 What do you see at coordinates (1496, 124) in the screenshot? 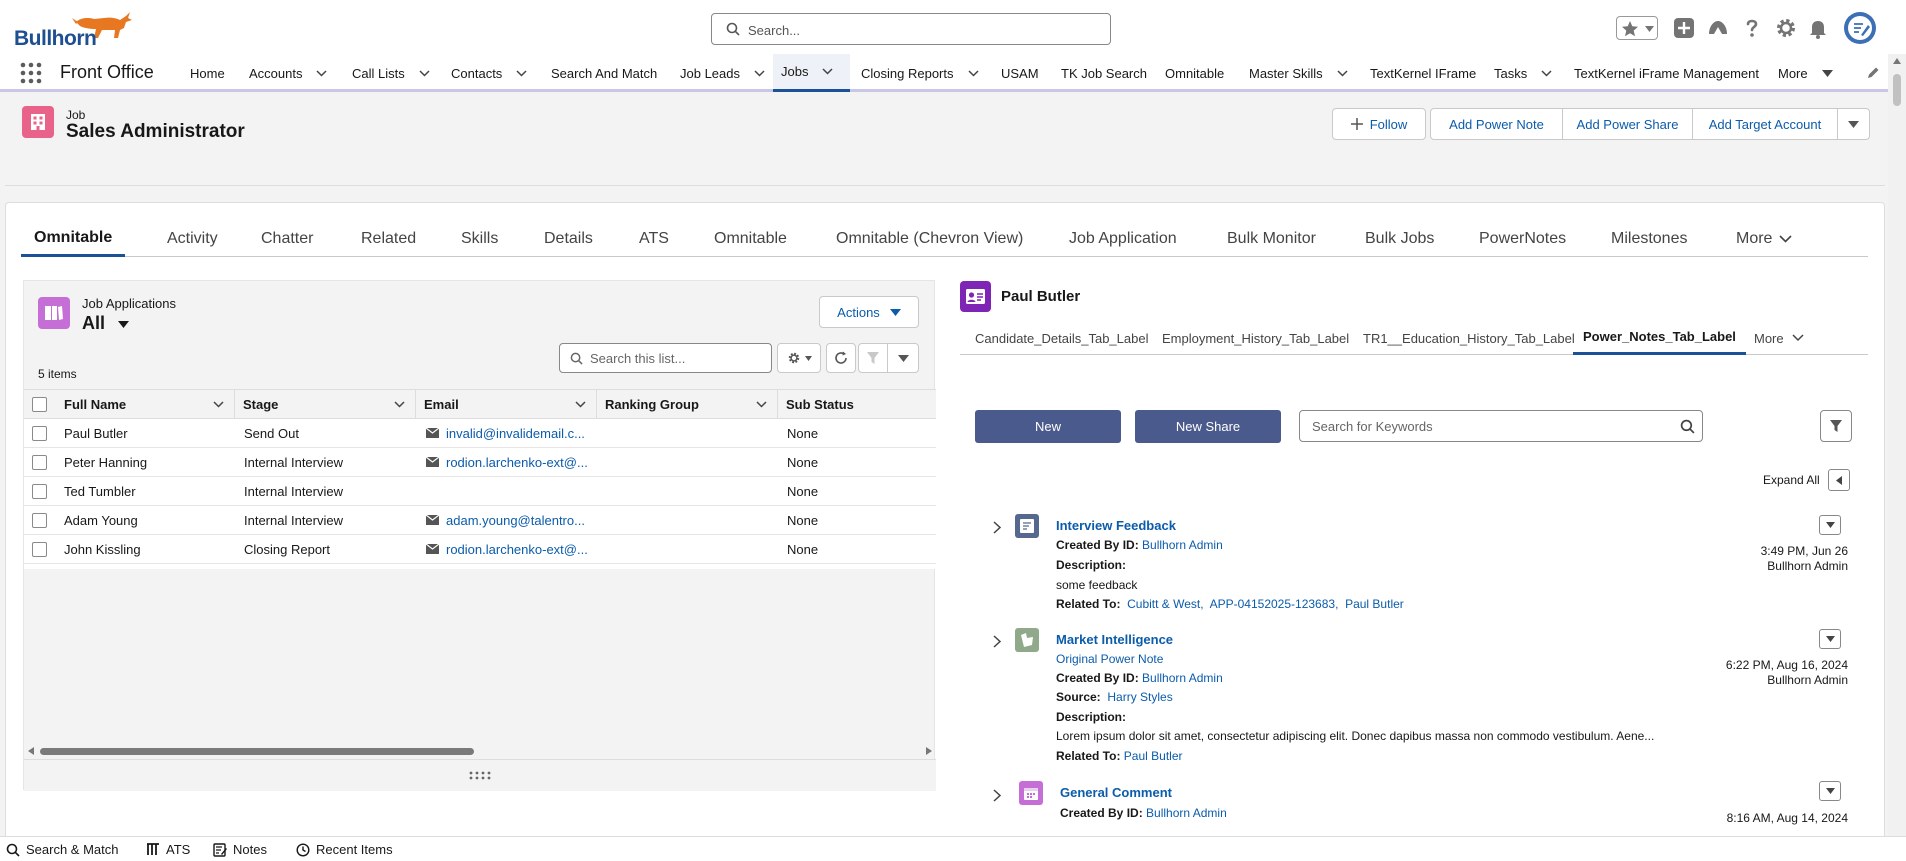
I see `add-power-note-button: Add Power Note` at bounding box center [1496, 124].